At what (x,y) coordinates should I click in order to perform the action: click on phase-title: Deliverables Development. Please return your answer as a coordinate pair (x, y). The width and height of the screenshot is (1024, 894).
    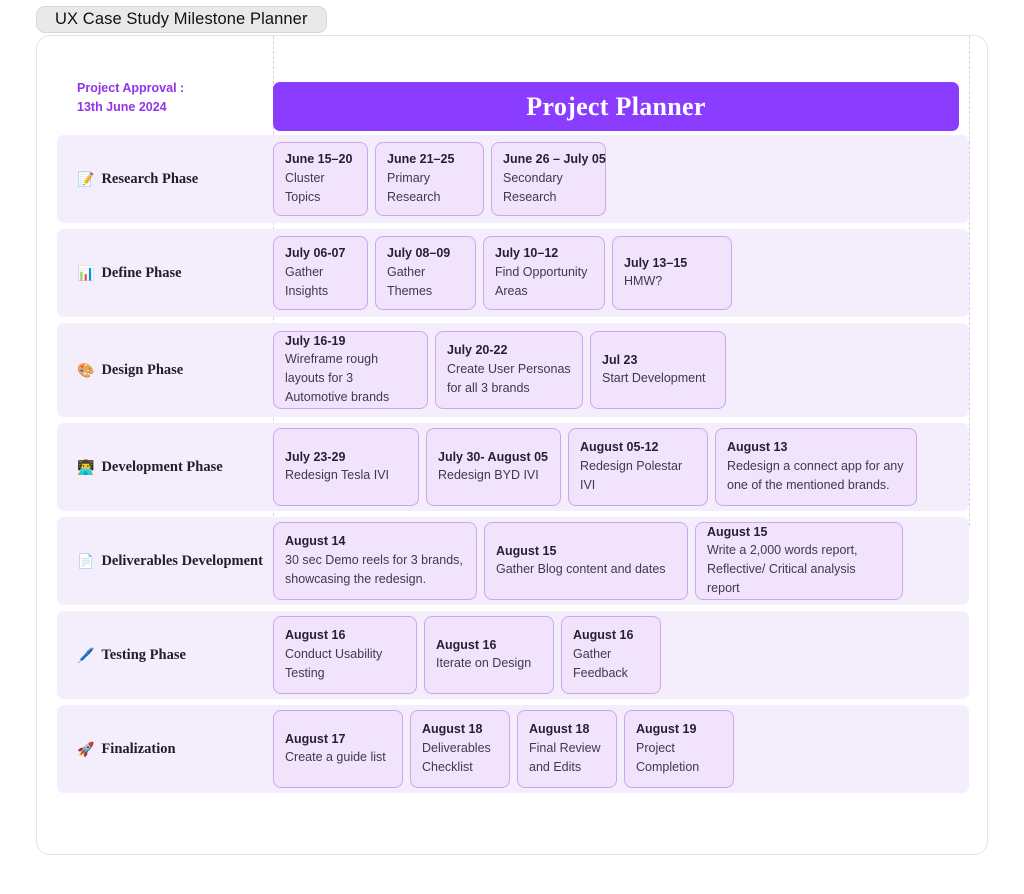
    Looking at the image, I should click on (182, 560).